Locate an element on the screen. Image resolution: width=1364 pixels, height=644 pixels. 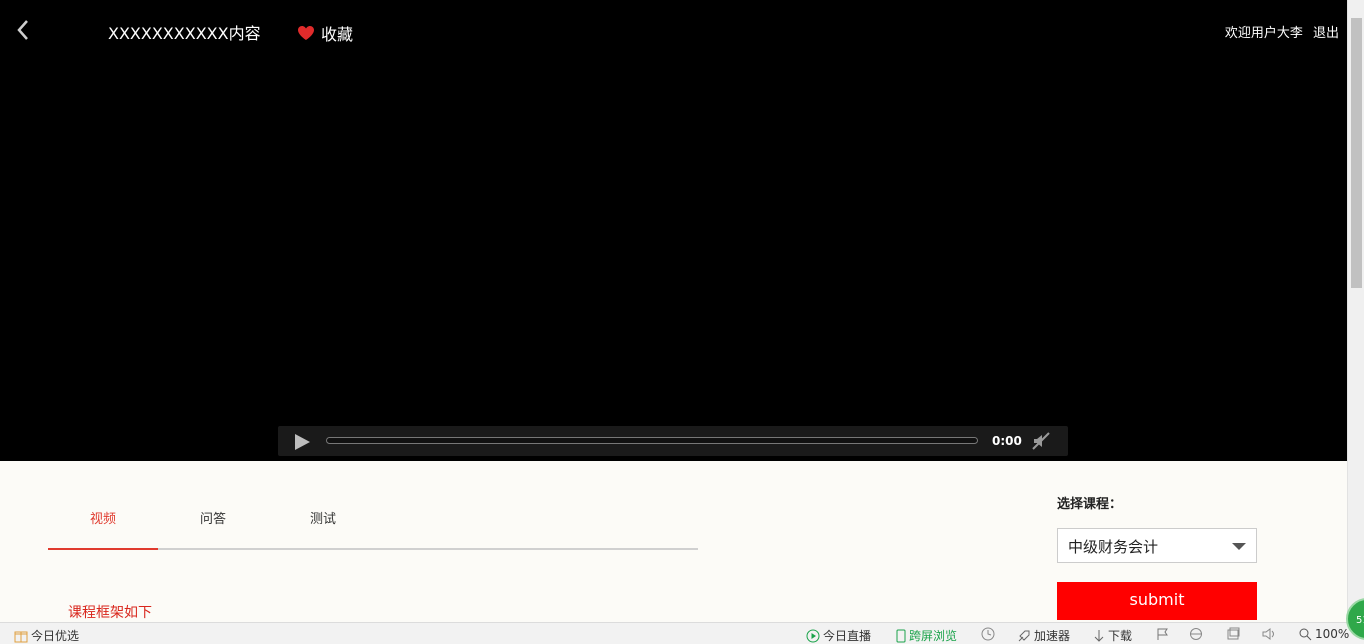
favorite-label: 收藏 is located at coordinates (337, 34).